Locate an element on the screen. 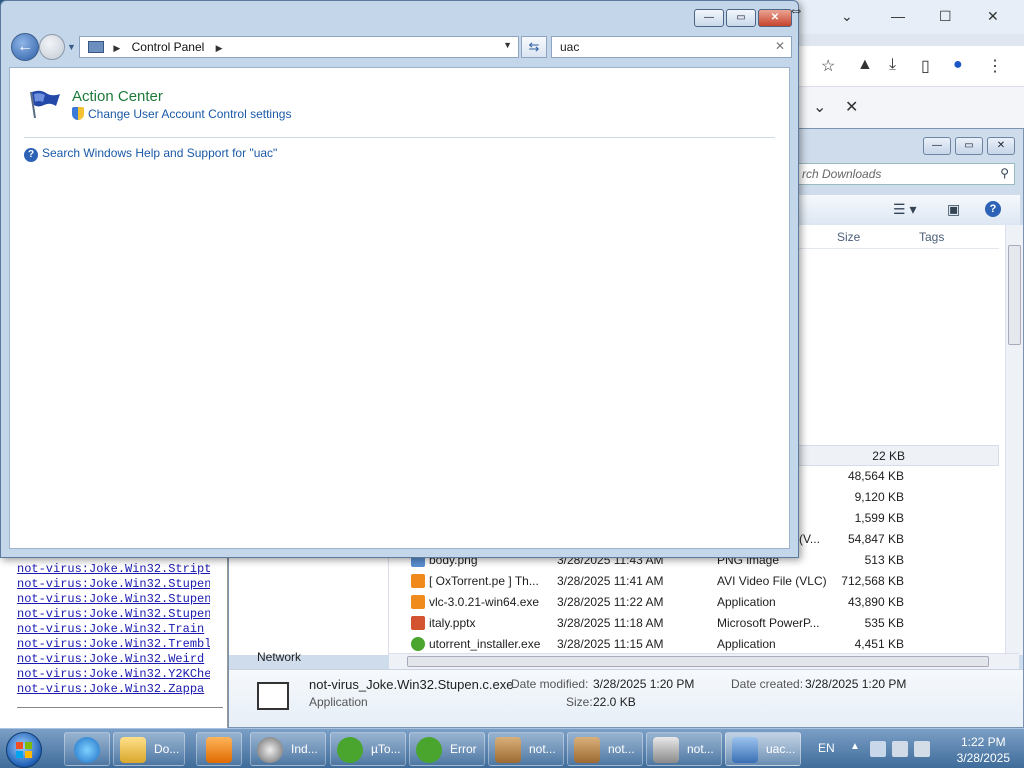 Image resolution: width=1024 pixels, height=768 pixels. search-input: uac ✕ is located at coordinates (671, 47).